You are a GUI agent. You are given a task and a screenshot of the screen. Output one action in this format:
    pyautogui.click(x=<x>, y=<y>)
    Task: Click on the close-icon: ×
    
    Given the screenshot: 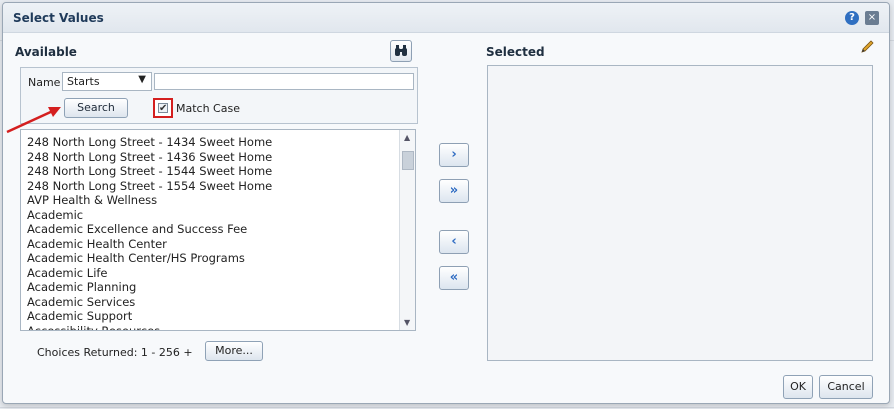 What is the action you would take?
    pyautogui.click(x=872, y=18)
    